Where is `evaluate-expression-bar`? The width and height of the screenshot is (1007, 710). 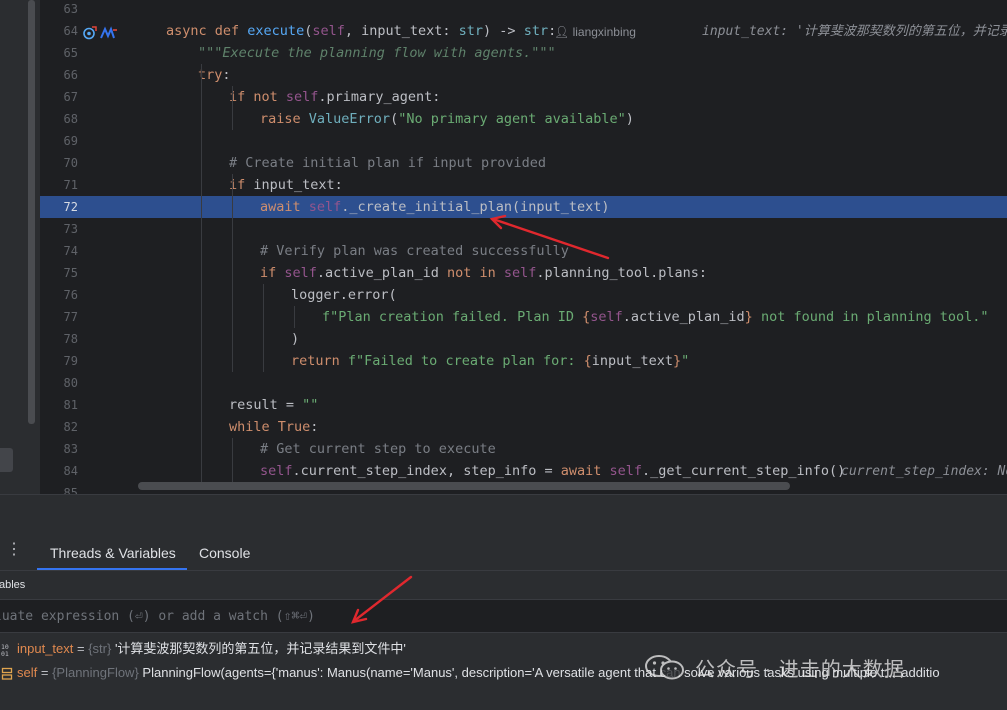 evaluate-expression-bar is located at coordinates (503, 616).